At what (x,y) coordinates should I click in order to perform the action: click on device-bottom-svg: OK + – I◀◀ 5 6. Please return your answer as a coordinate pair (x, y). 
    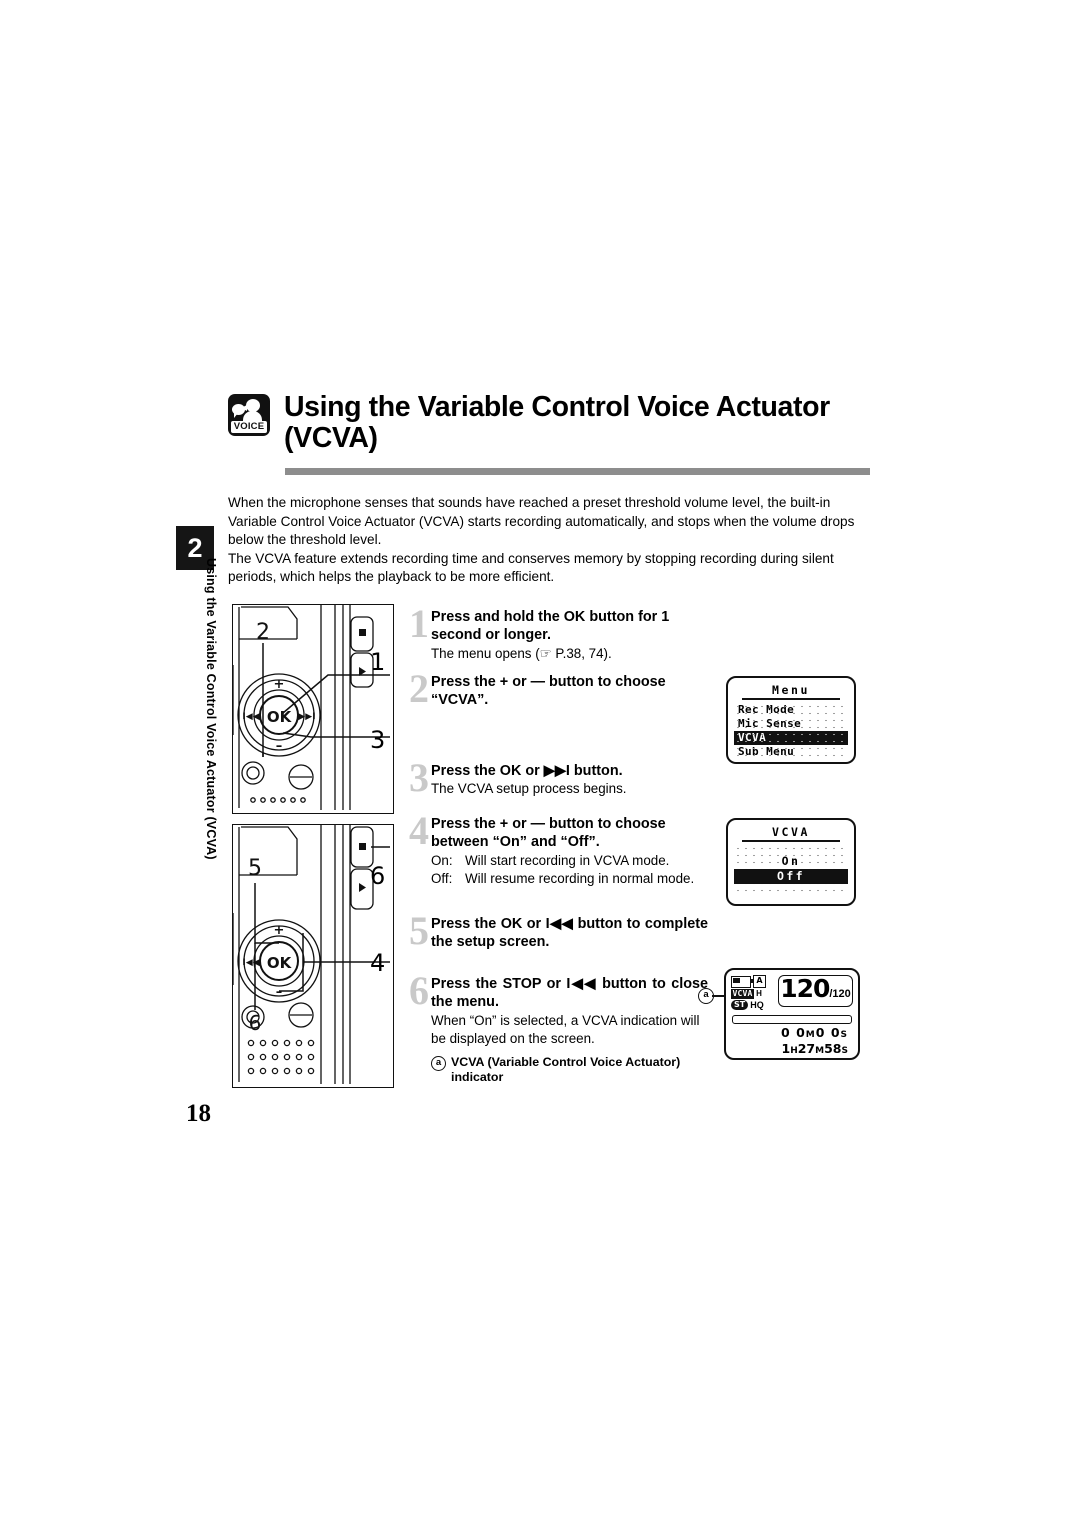
    Looking at the image, I should click on (311, 954).